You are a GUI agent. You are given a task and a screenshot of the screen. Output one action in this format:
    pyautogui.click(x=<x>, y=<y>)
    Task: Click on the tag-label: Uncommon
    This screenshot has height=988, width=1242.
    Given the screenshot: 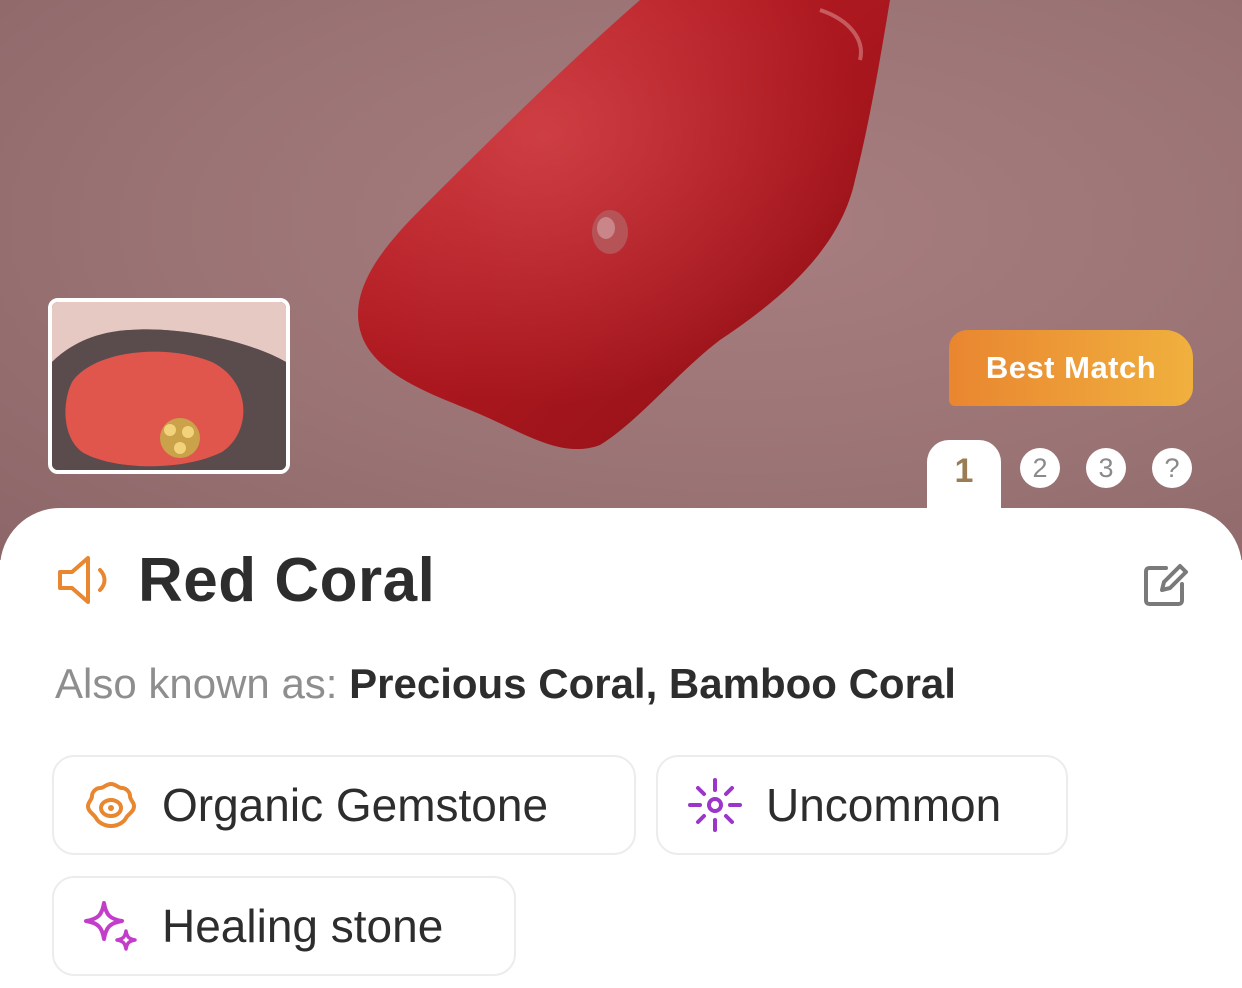 What is the action you would take?
    pyautogui.click(x=884, y=805)
    